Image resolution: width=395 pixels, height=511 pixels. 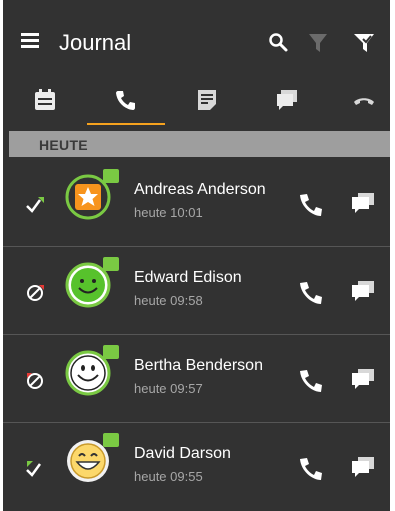 I want to click on call-time: heute 09:55, so click(x=168, y=476).